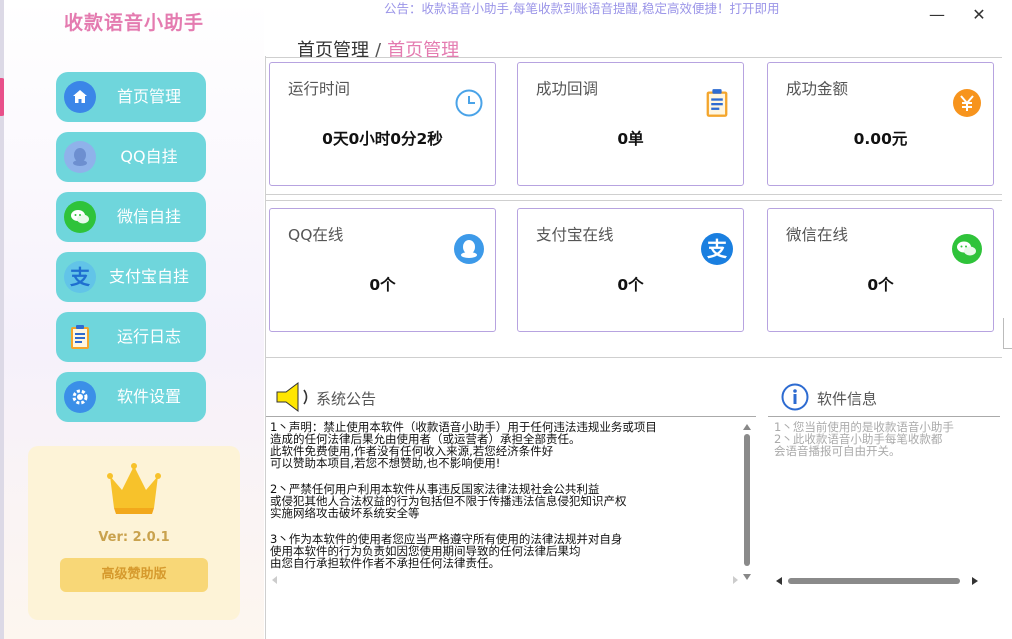 The width and height of the screenshot is (1012, 639). I want to click on announcement-label: 系统公告, so click(346, 399).